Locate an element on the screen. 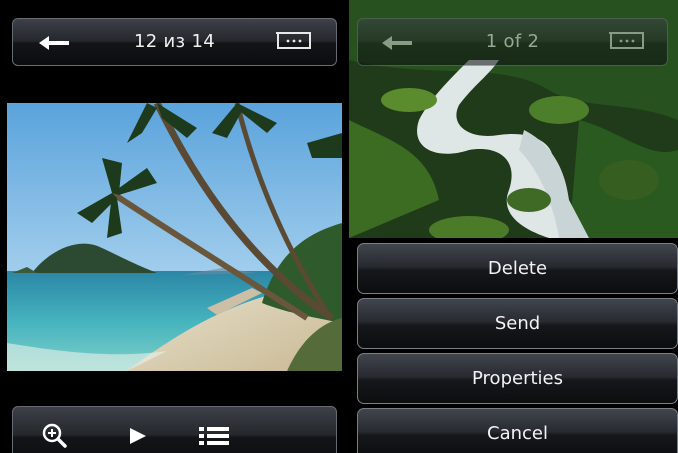  bottom-toolbar is located at coordinates (174, 429).